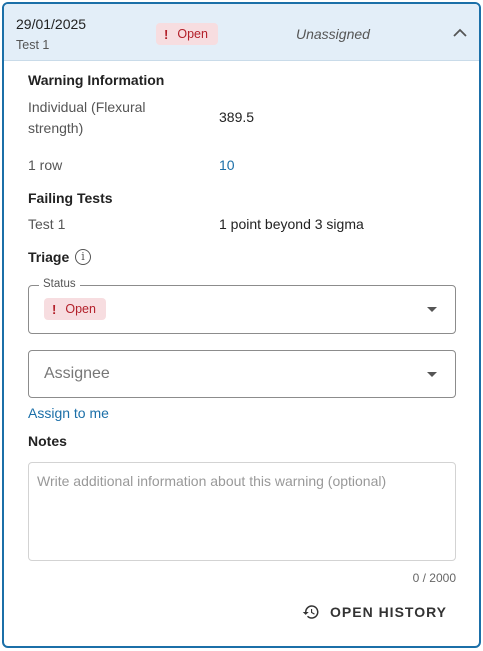 Image resolution: width=483 pixels, height=651 pixels. Describe the element at coordinates (227, 165) in the screenshot. I see `row-link: 10` at that location.